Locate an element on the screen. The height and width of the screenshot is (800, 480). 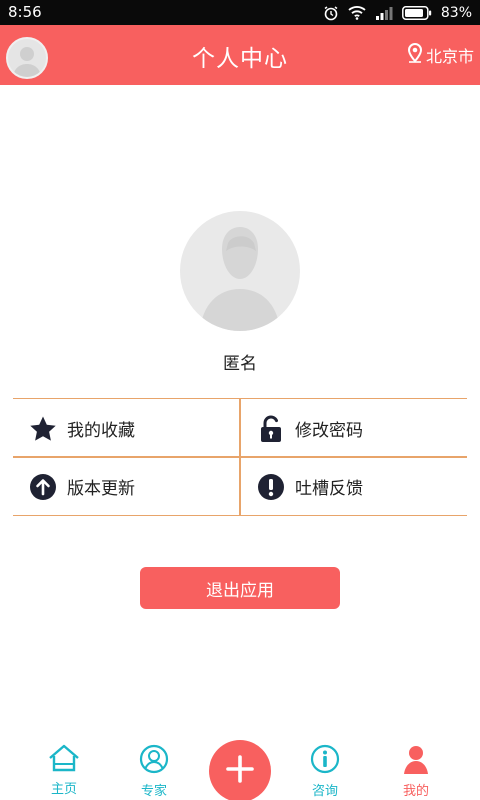
status-bar: 8:56 83% is located at coordinates (240, 12).